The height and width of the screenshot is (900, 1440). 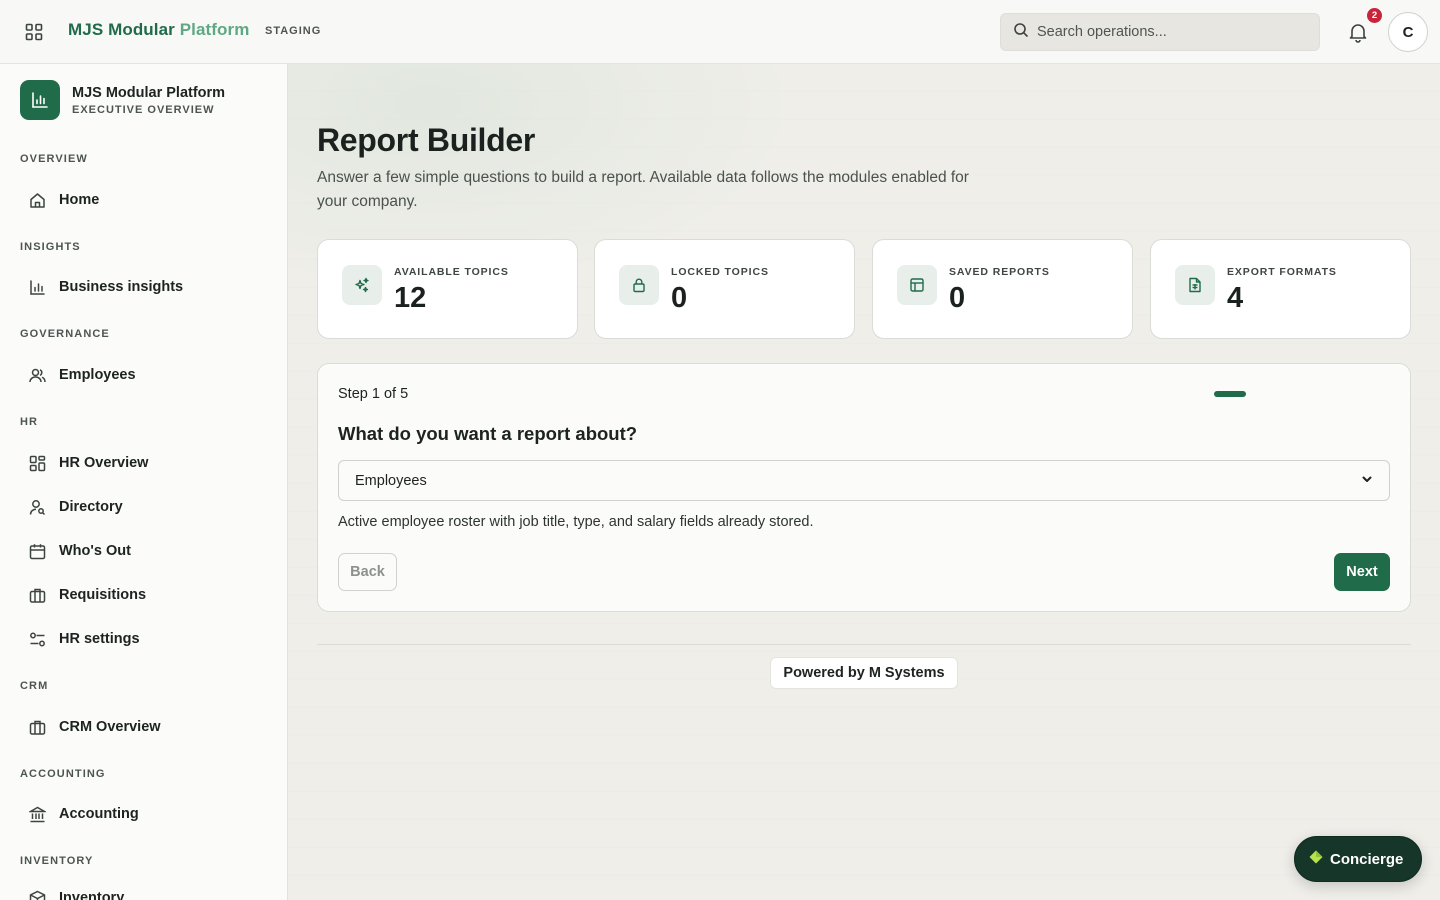 I want to click on brand-title-secondary: Platform, so click(x=214, y=29).